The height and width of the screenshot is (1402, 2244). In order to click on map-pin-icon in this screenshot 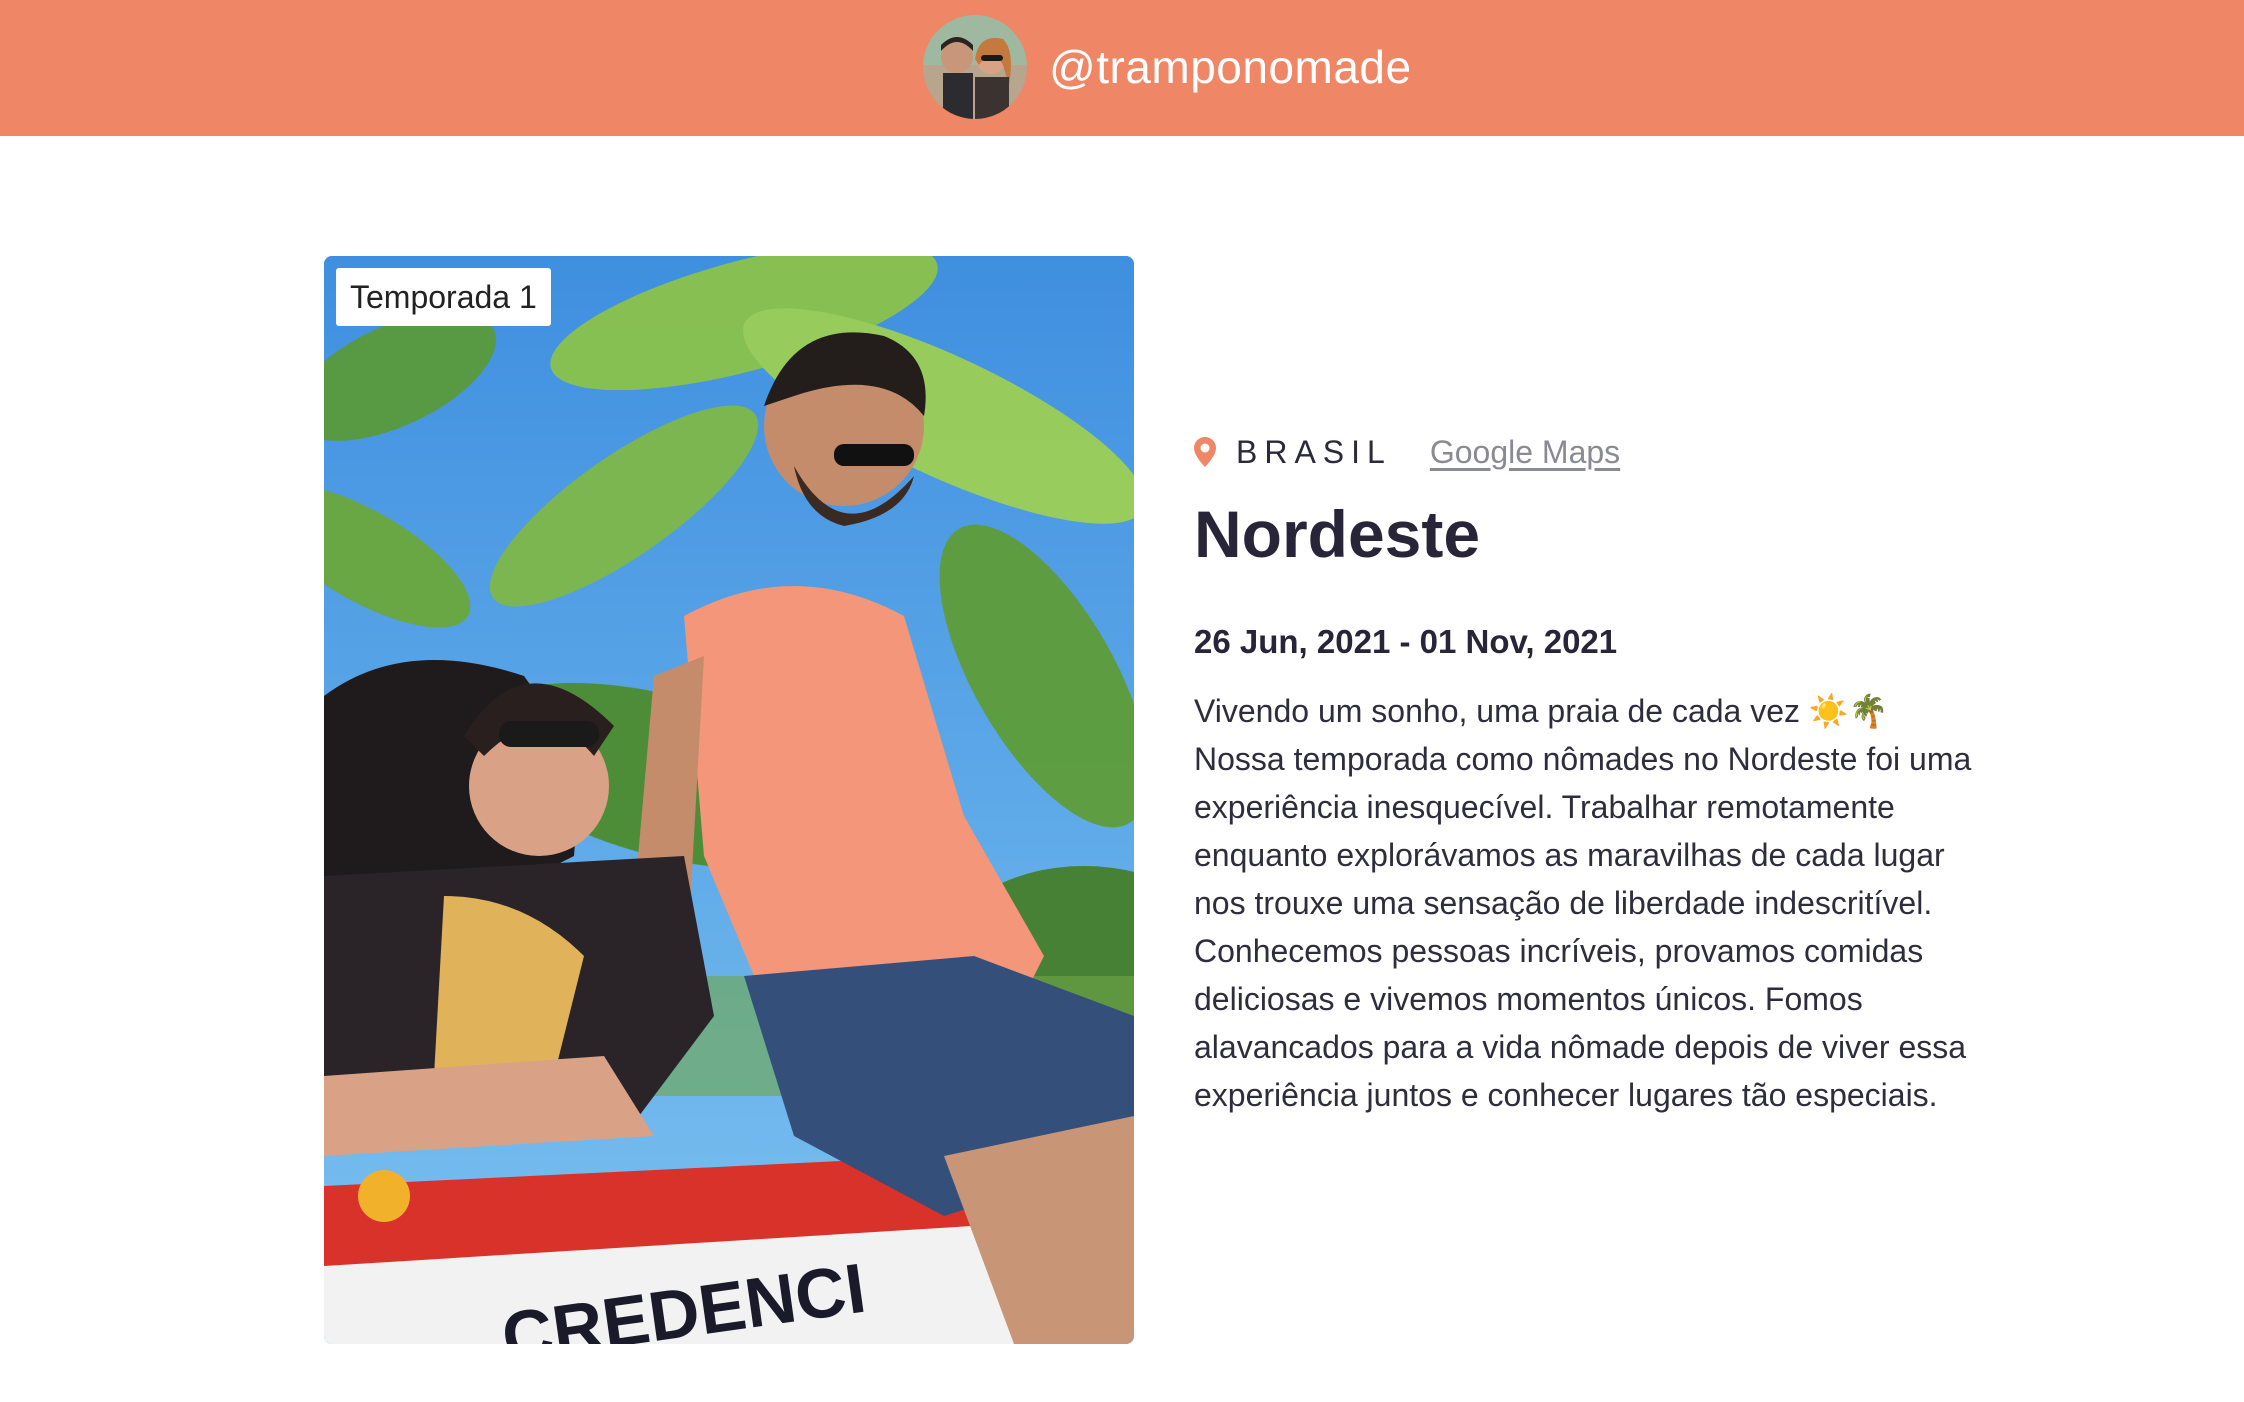, I will do `click(1205, 452)`.